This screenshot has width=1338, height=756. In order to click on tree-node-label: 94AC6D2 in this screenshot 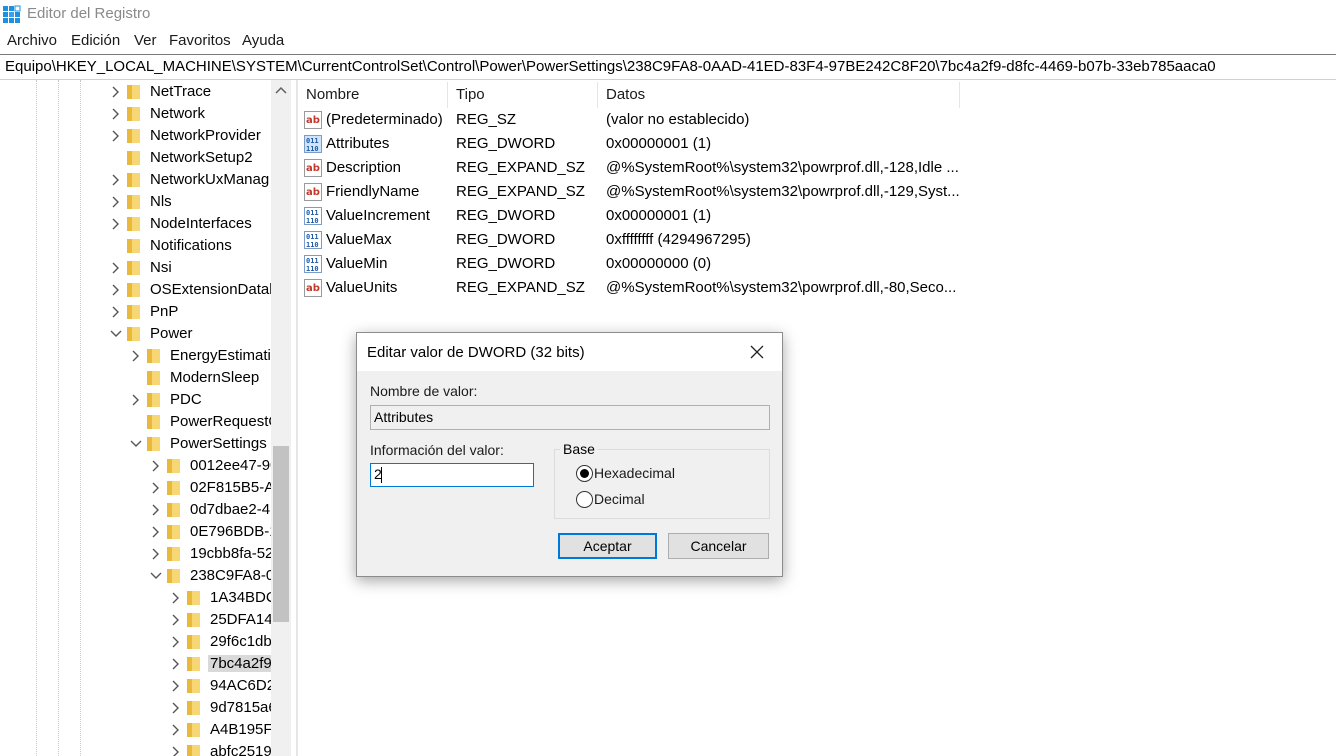, I will do `click(242, 685)`.